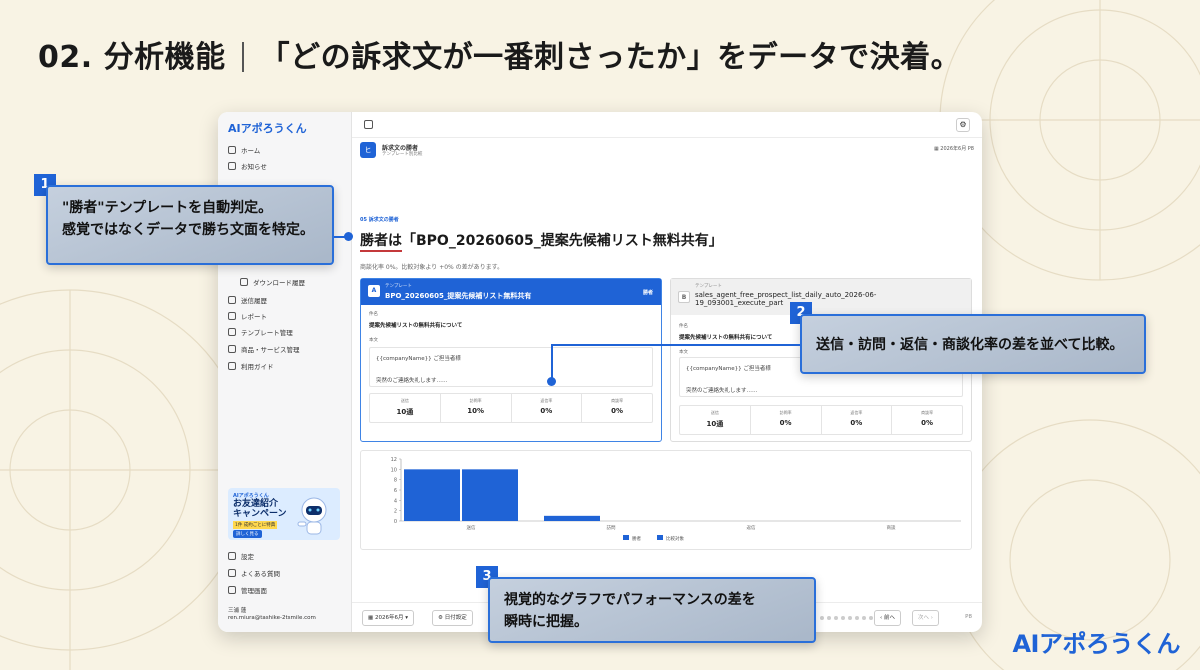  Describe the element at coordinates (963, 125) in the screenshot. I see `settings-icon: ⚙` at that location.